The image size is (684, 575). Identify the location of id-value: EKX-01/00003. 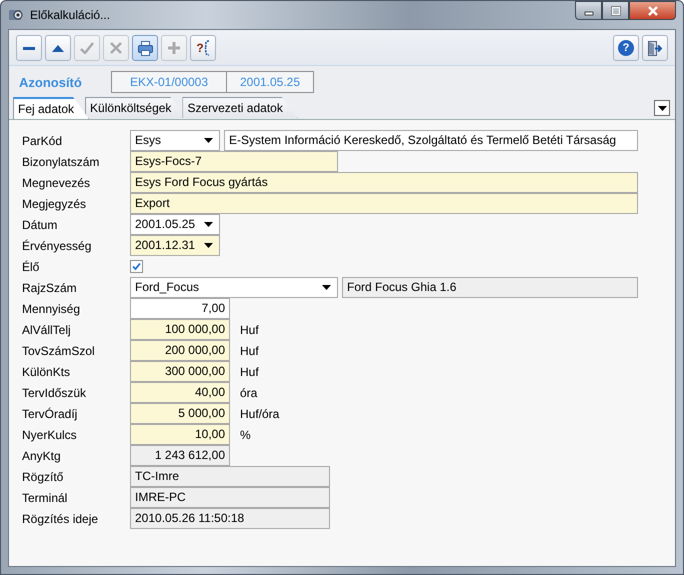
(169, 82).